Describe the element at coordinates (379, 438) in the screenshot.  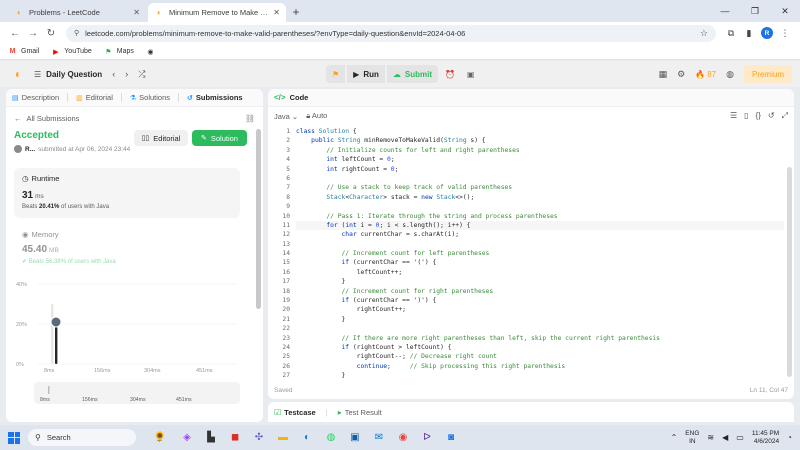
I see `mail-icon: ✉` at that location.